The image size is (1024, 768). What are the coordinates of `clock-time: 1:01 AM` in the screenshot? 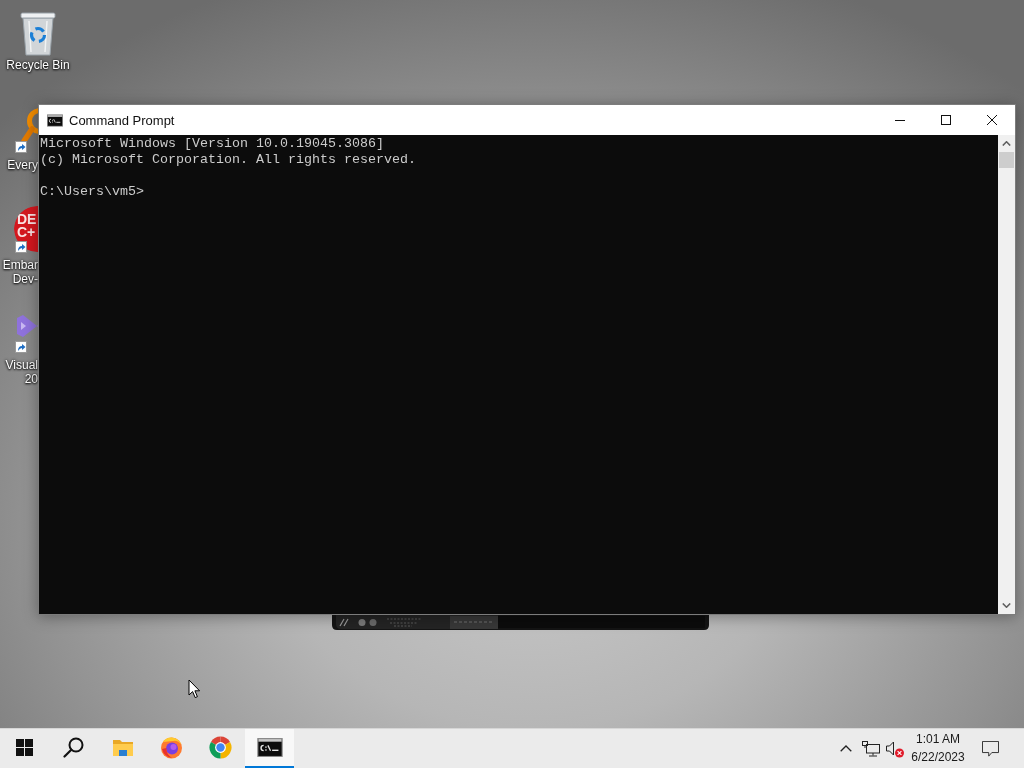 It's located at (938, 739).